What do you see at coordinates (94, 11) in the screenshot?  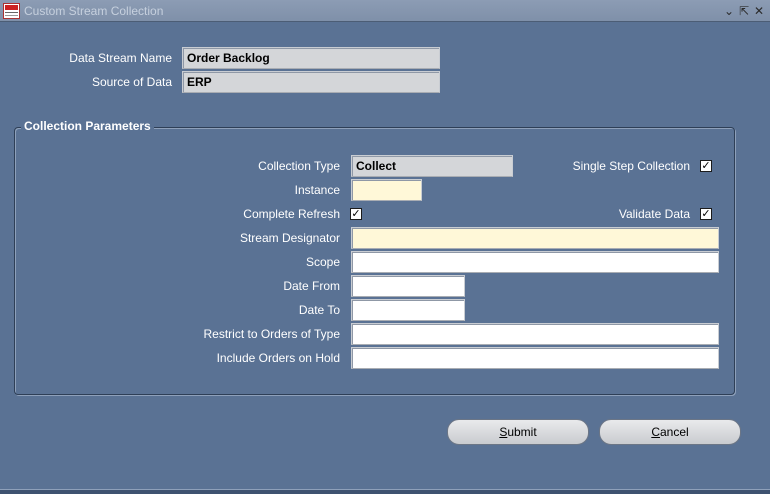 I see `window-title: Custom Stream Collection` at bounding box center [94, 11].